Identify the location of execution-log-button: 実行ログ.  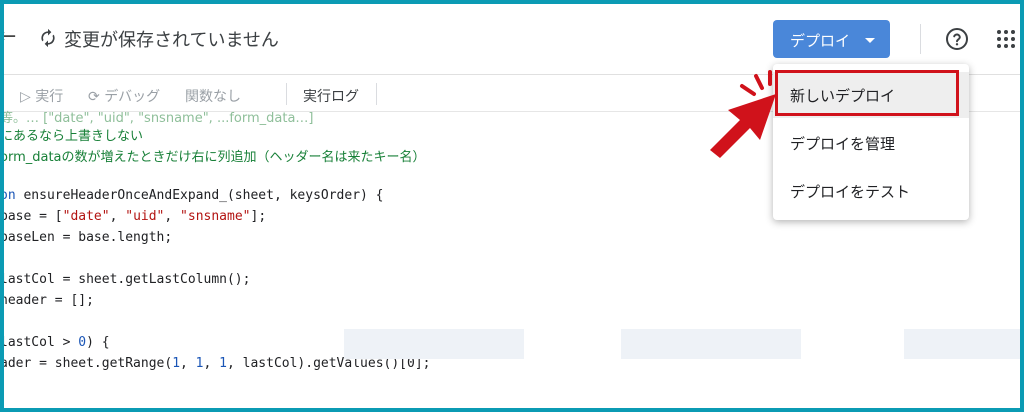
(331, 96).